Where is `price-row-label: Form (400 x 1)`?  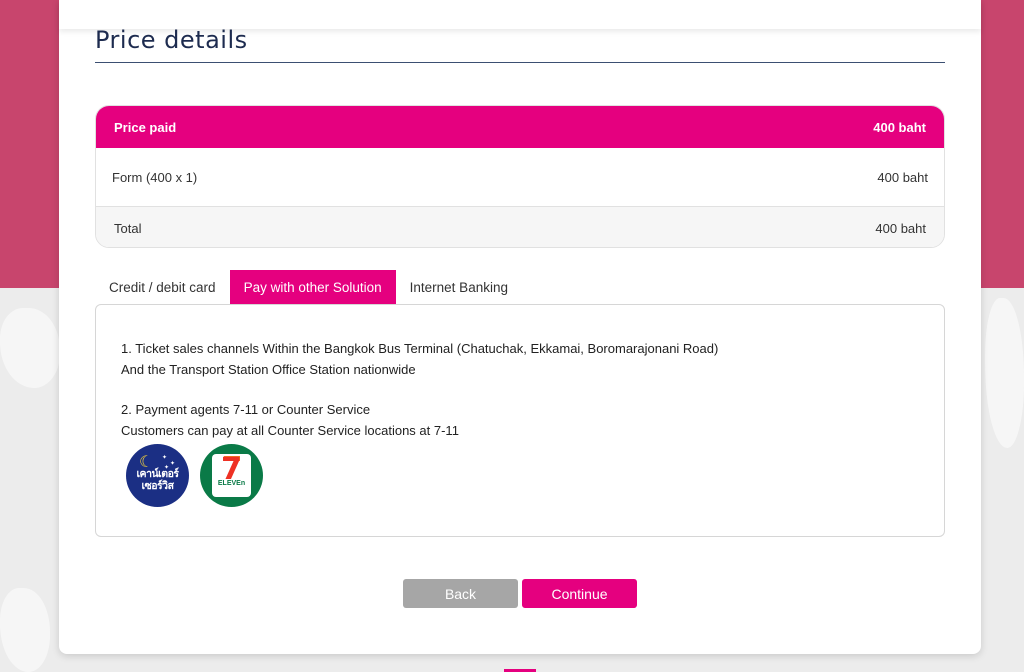 price-row-label: Form (400 x 1) is located at coordinates (155, 177).